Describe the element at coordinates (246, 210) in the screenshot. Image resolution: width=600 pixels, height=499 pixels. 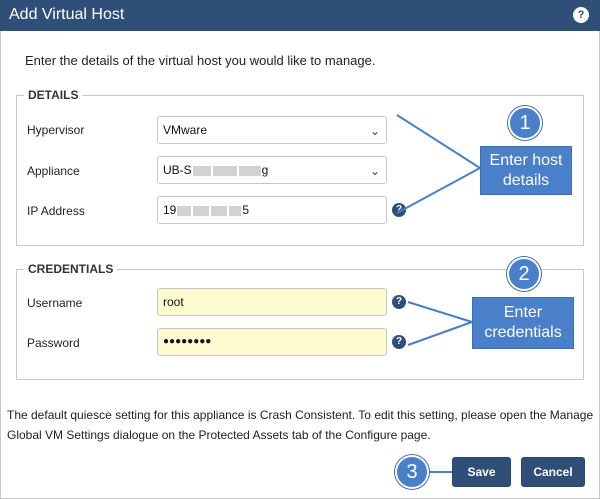
I see `ip-value-suffix: 5` at that location.